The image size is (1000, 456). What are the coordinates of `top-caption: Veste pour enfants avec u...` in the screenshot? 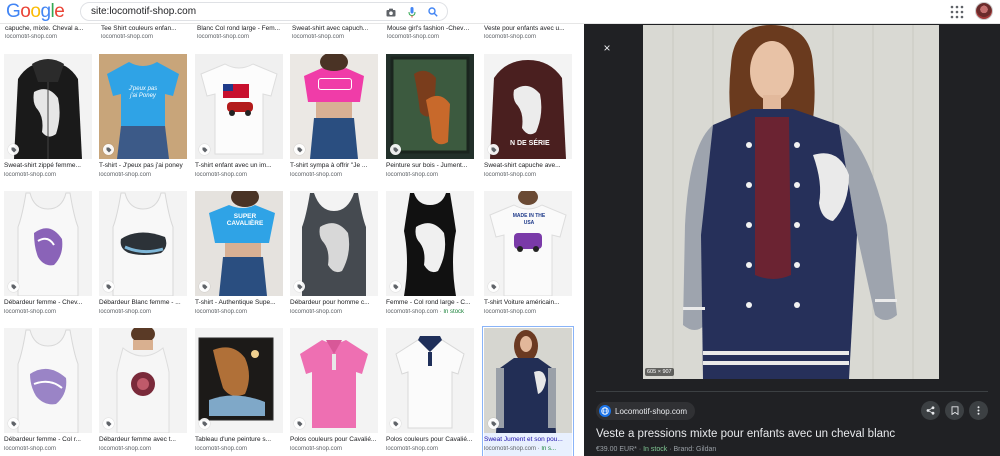 It's located at (526, 28).